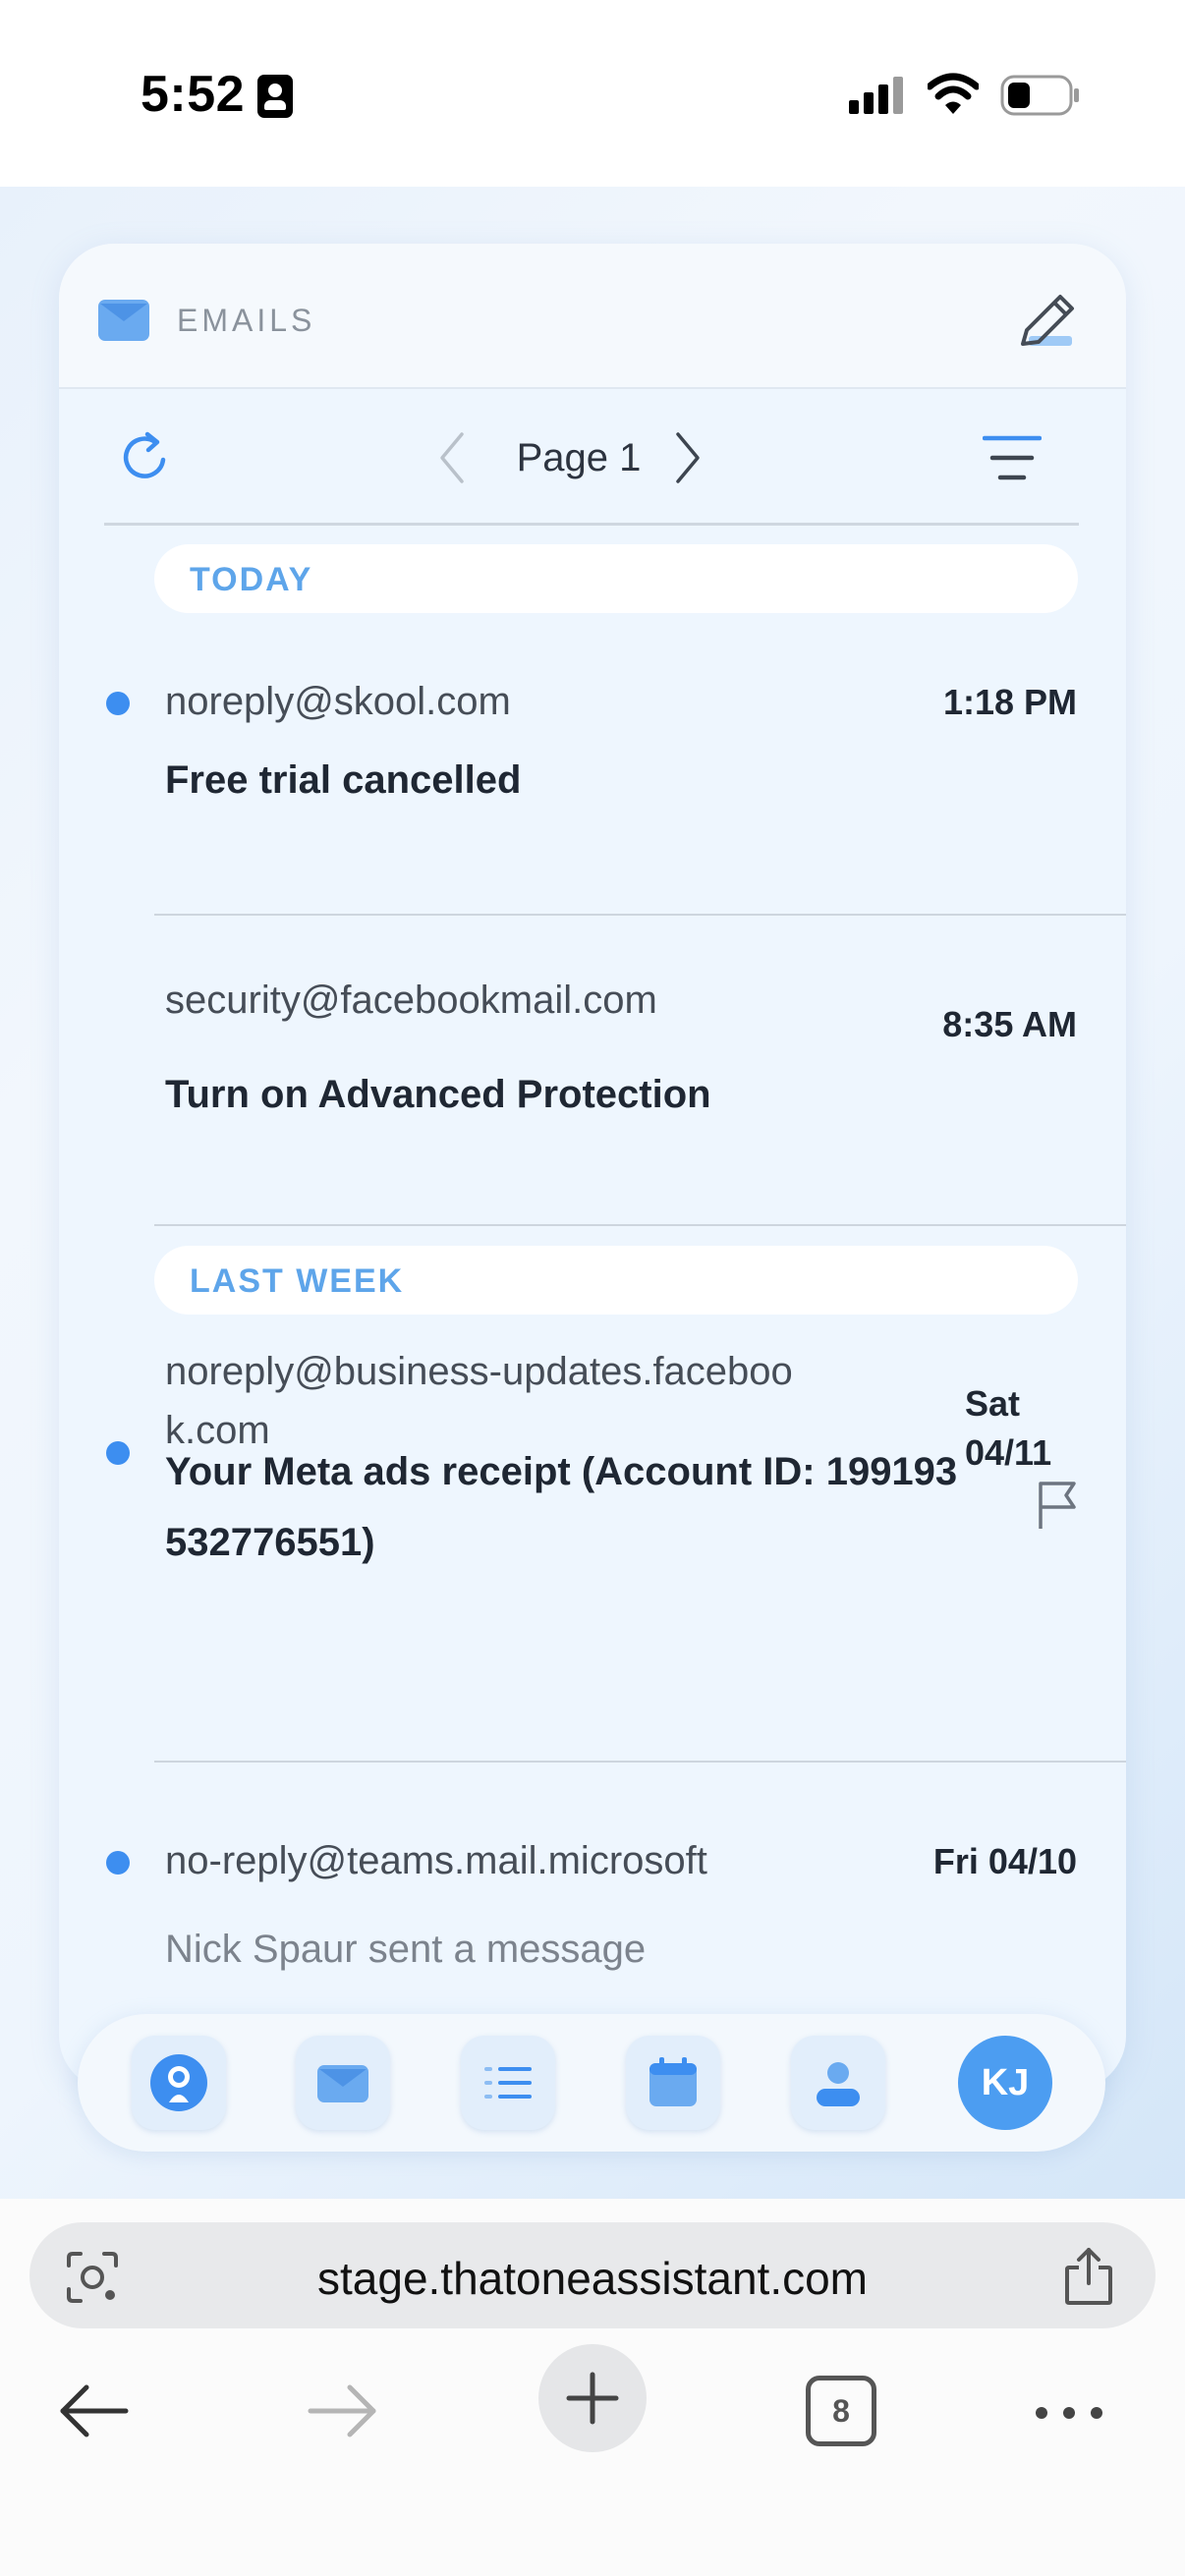 The width and height of the screenshot is (1185, 2576). I want to click on email-sender: noreply@skool.com, so click(338, 701).